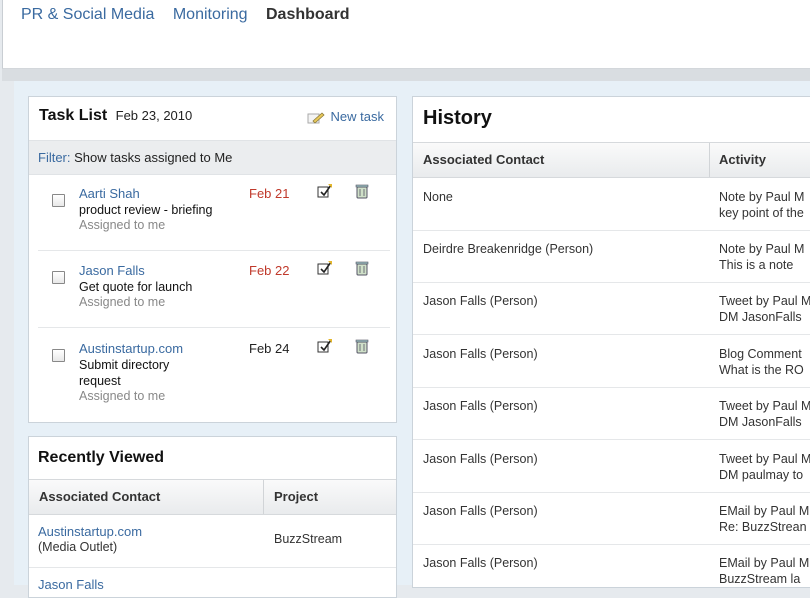  Describe the element at coordinates (296, 497) in the screenshot. I see `column-project: Project` at that location.